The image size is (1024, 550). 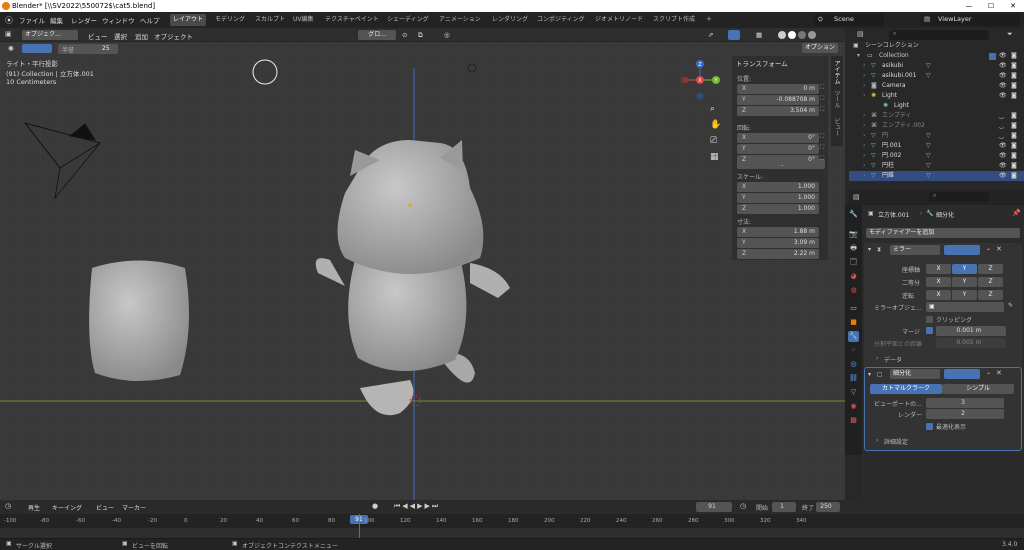 I want to click on marker-menu: マーカー, so click(x=134, y=507).